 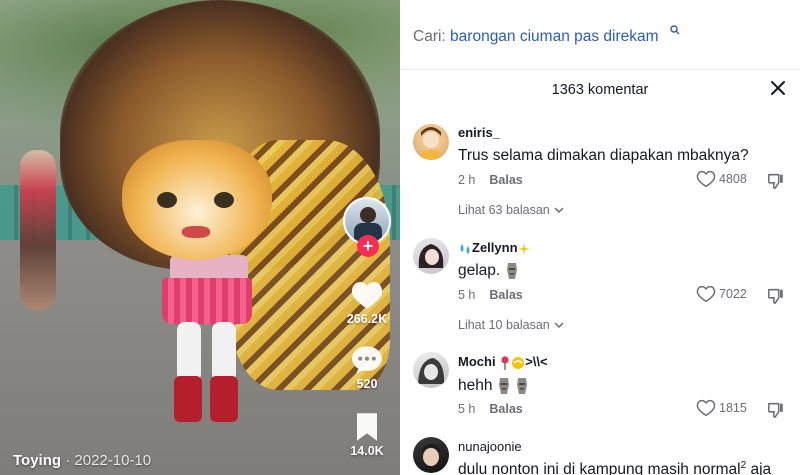 I want to click on comment-text: Trus selama dimakan diapakan mbaknya?, so click(x=603, y=155).